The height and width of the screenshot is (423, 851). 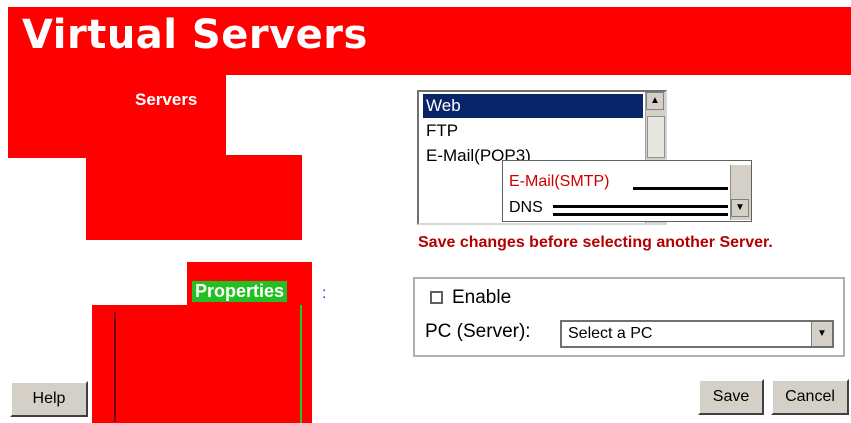 What do you see at coordinates (202, 364) in the screenshot?
I see `nav-bottom-panel` at bounding box center [202, 364].